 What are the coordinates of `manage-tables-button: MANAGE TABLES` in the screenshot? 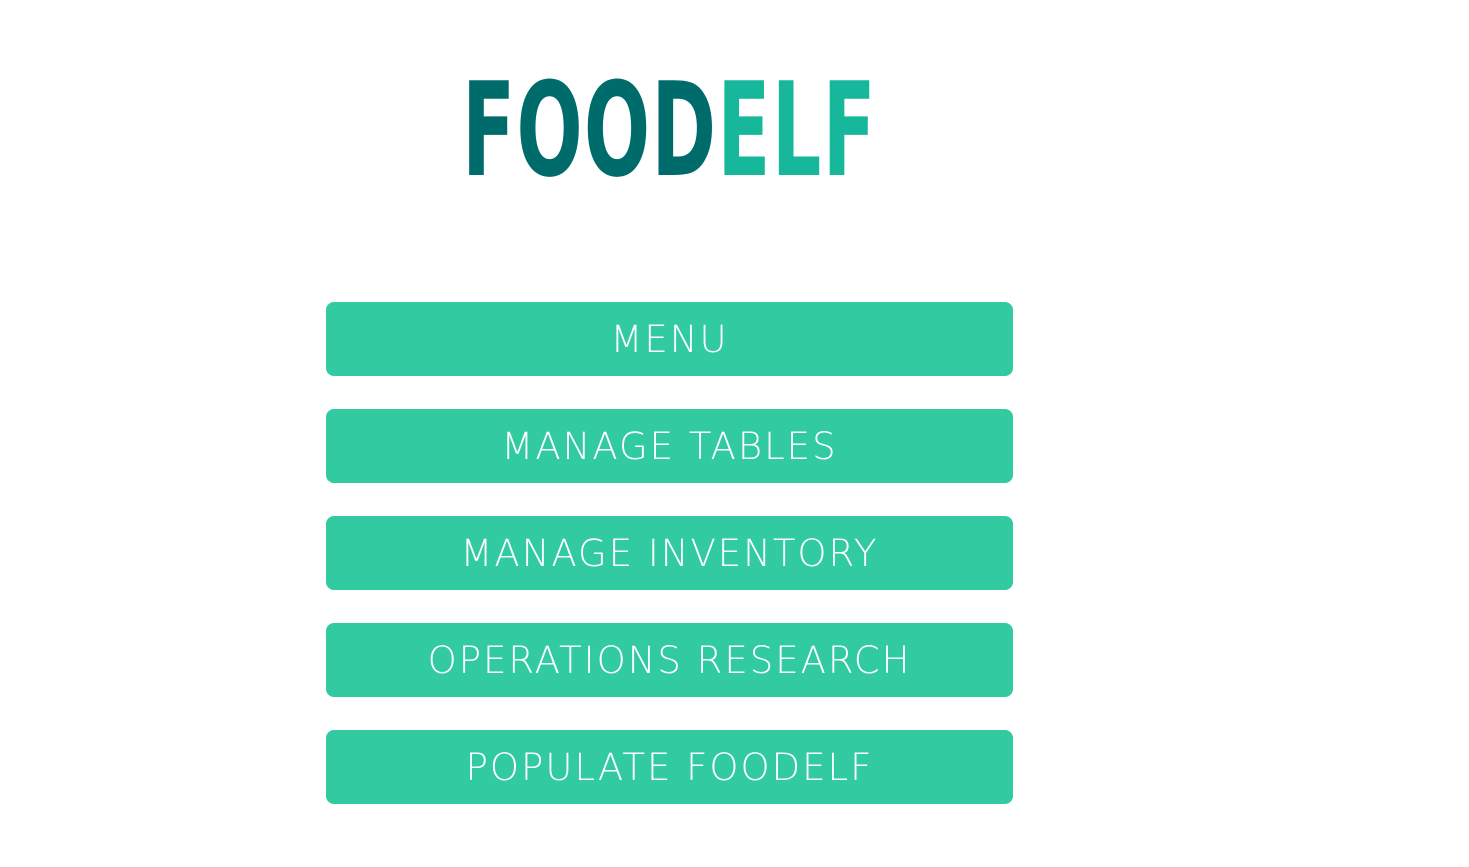 It's located at (669, 446).